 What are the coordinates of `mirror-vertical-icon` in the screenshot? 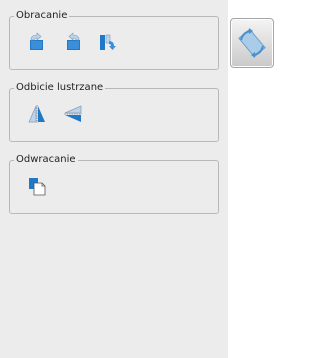 It's located at (36, 114).